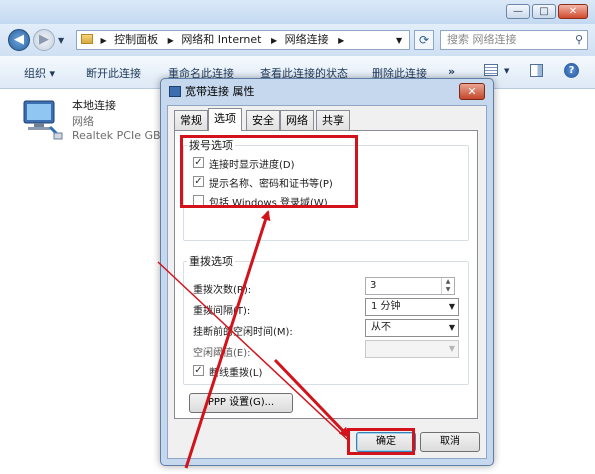 This screenshot has width=595, height=474. Describe the element at coordinates (506, 71) in the screenshot. I see `view-dropdown-icon: ▼` at that location.